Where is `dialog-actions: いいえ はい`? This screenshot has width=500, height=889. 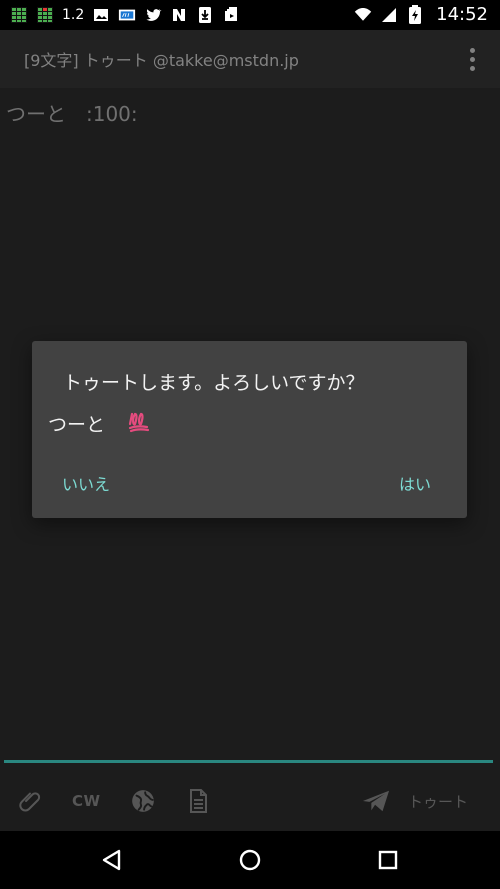 dialog-actions: いいえ はい is located at coordinates (249, 484).